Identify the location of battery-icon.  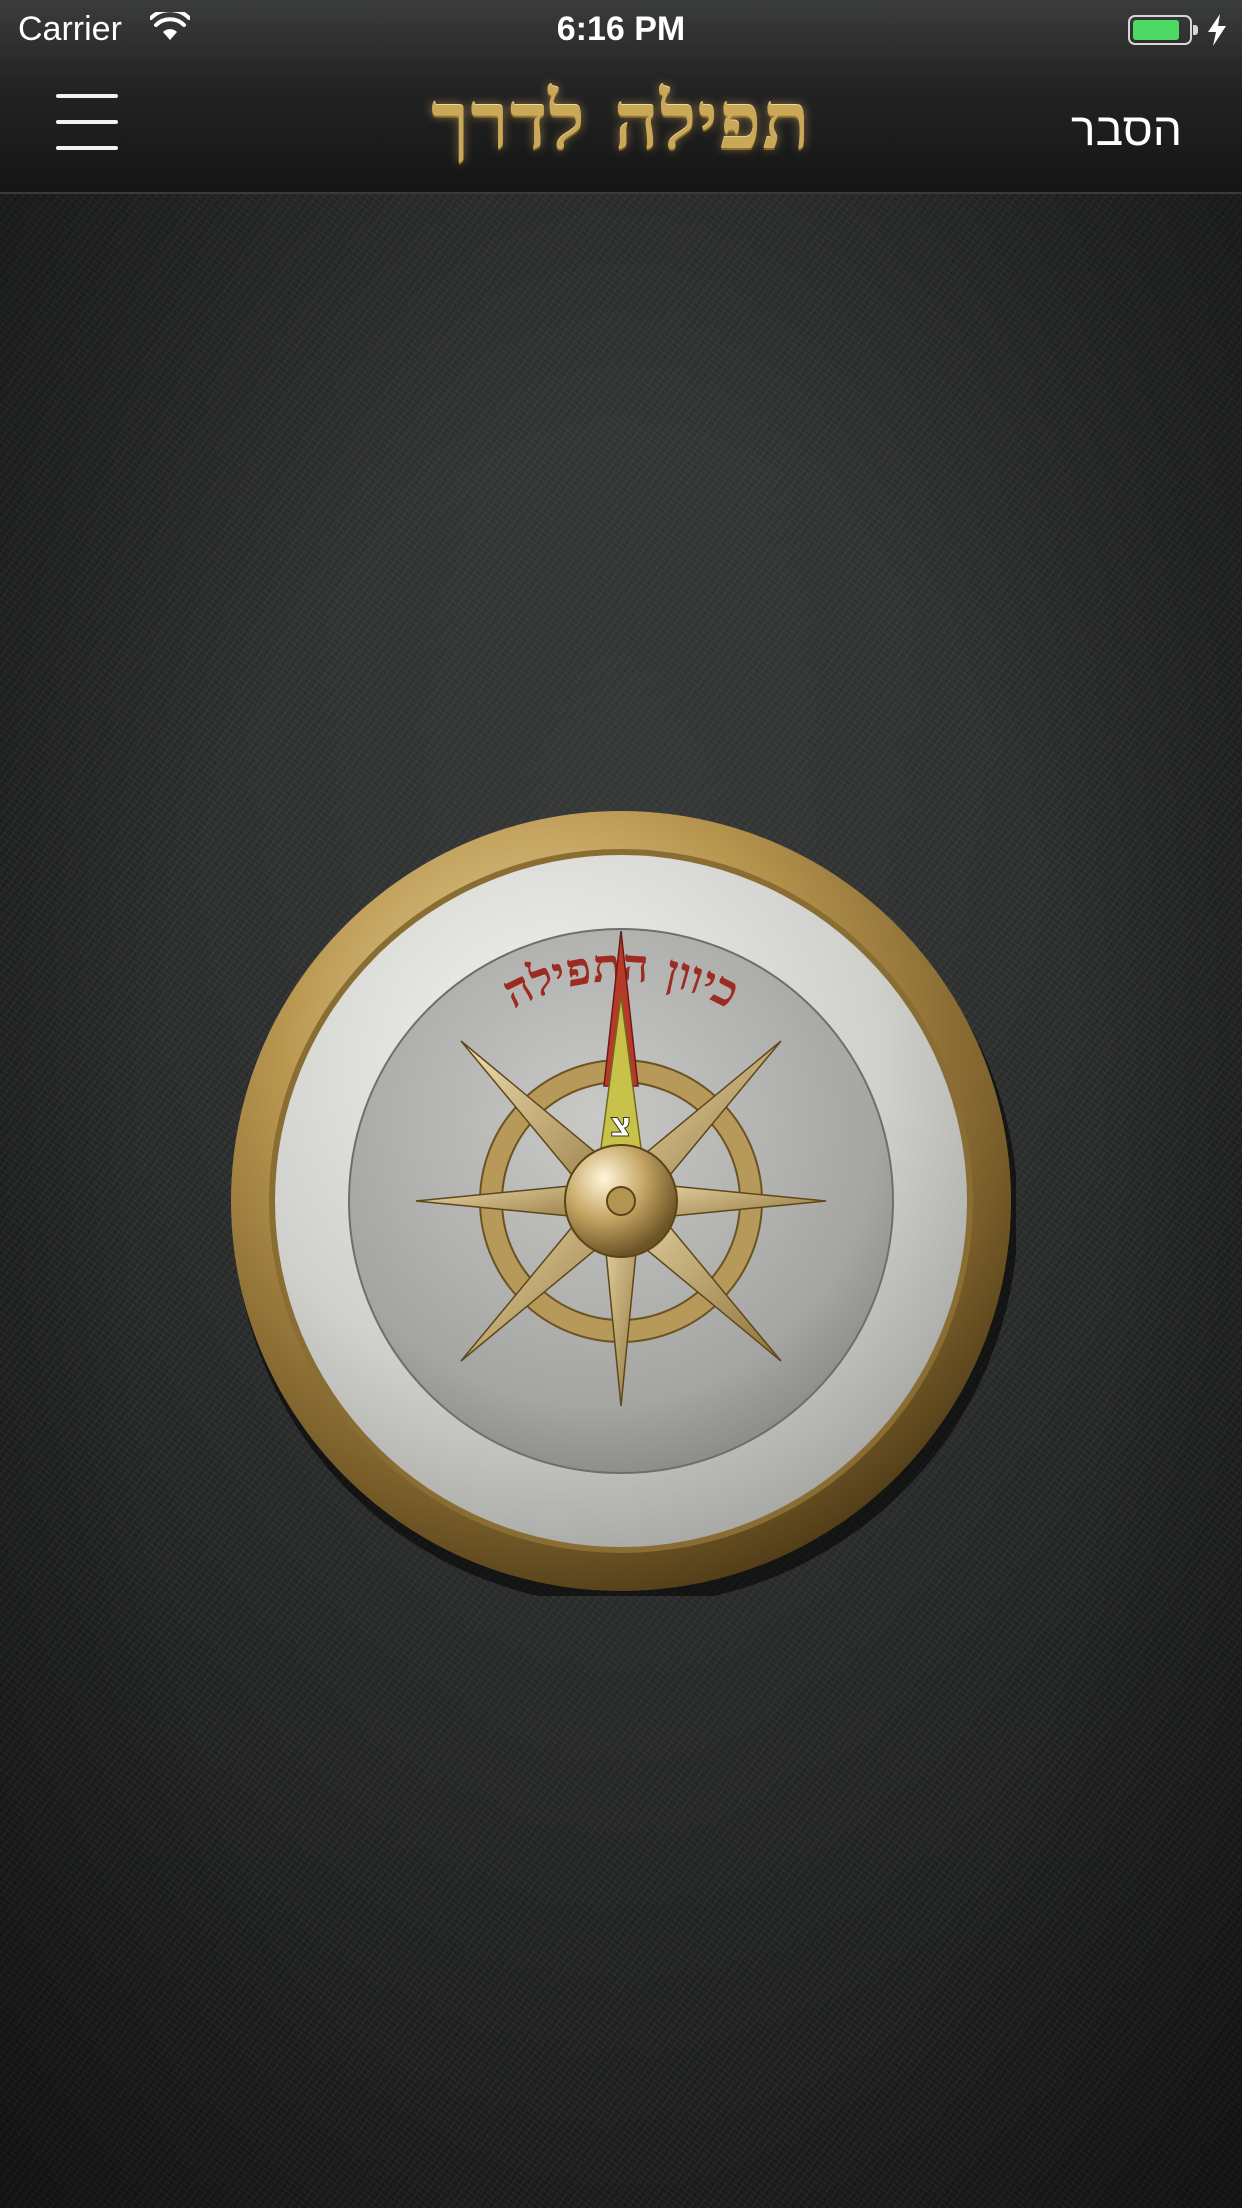
(1163, 30).